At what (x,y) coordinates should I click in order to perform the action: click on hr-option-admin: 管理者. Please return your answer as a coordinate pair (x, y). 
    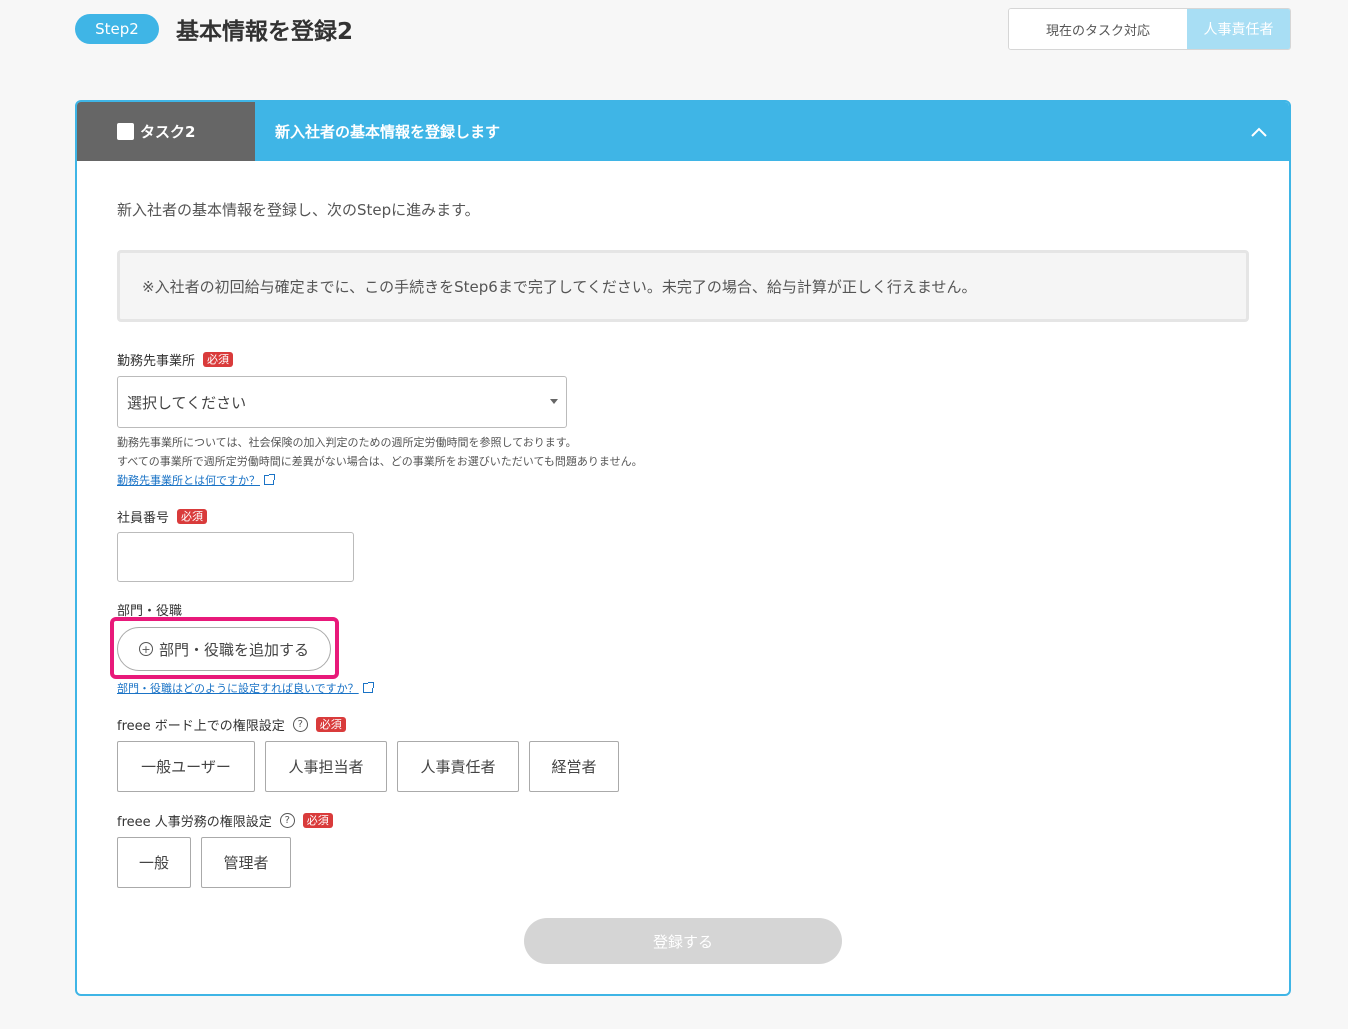
    Looking at the image, I should click on (246, 862).